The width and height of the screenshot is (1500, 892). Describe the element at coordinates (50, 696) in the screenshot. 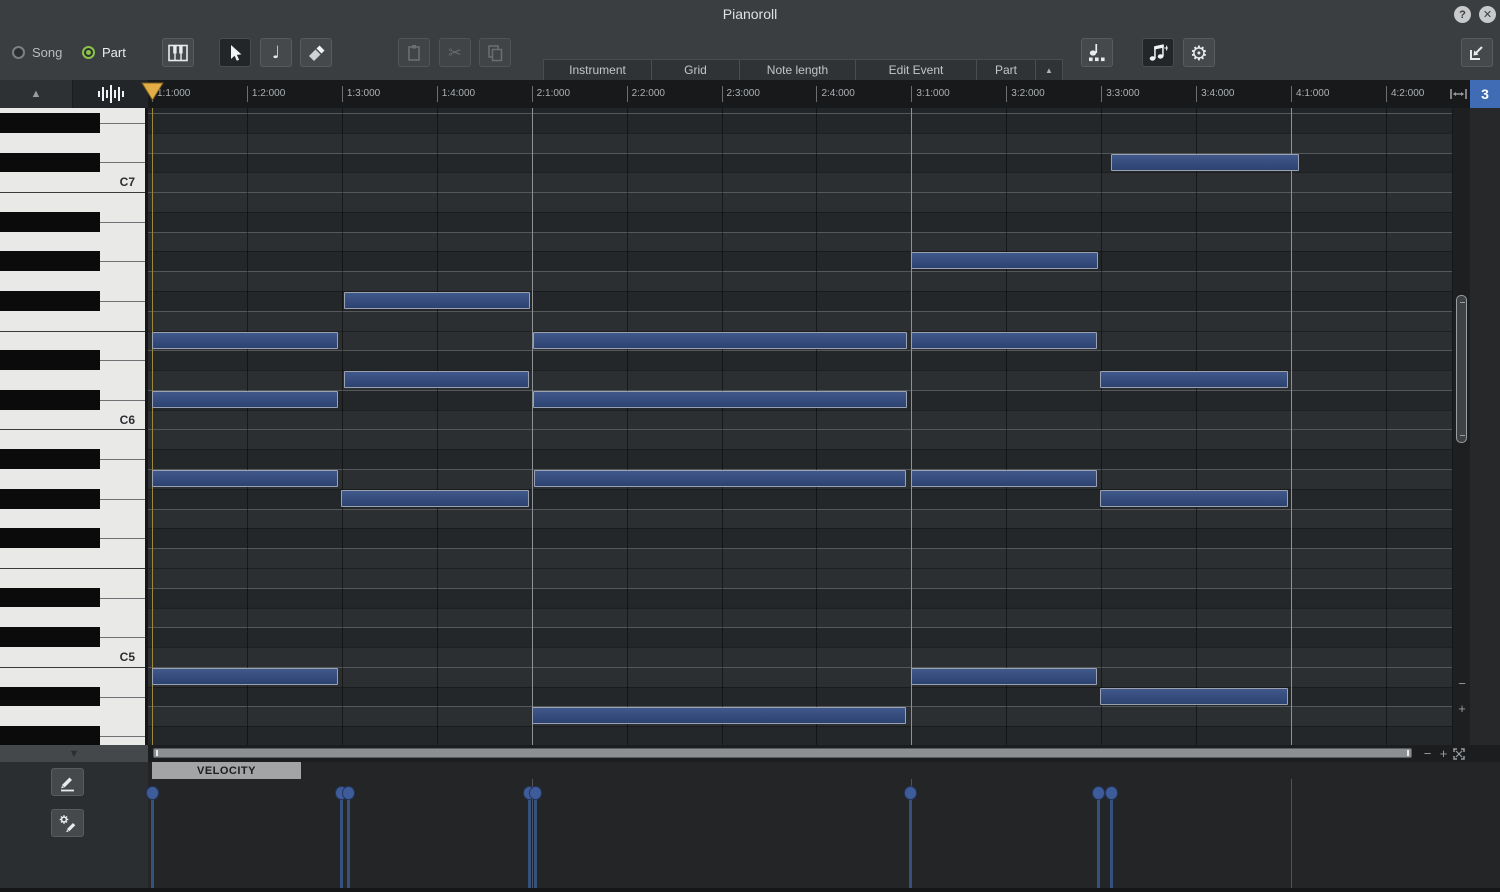

I see `piano-key-A#4` at that location.